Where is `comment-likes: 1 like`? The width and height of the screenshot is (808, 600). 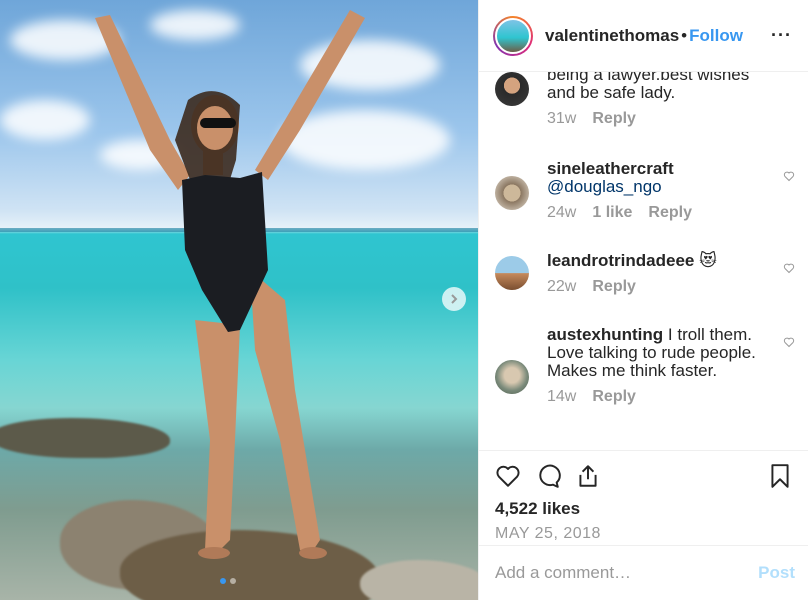 comment-likes: 1 like is located at coordinates (612, 212).